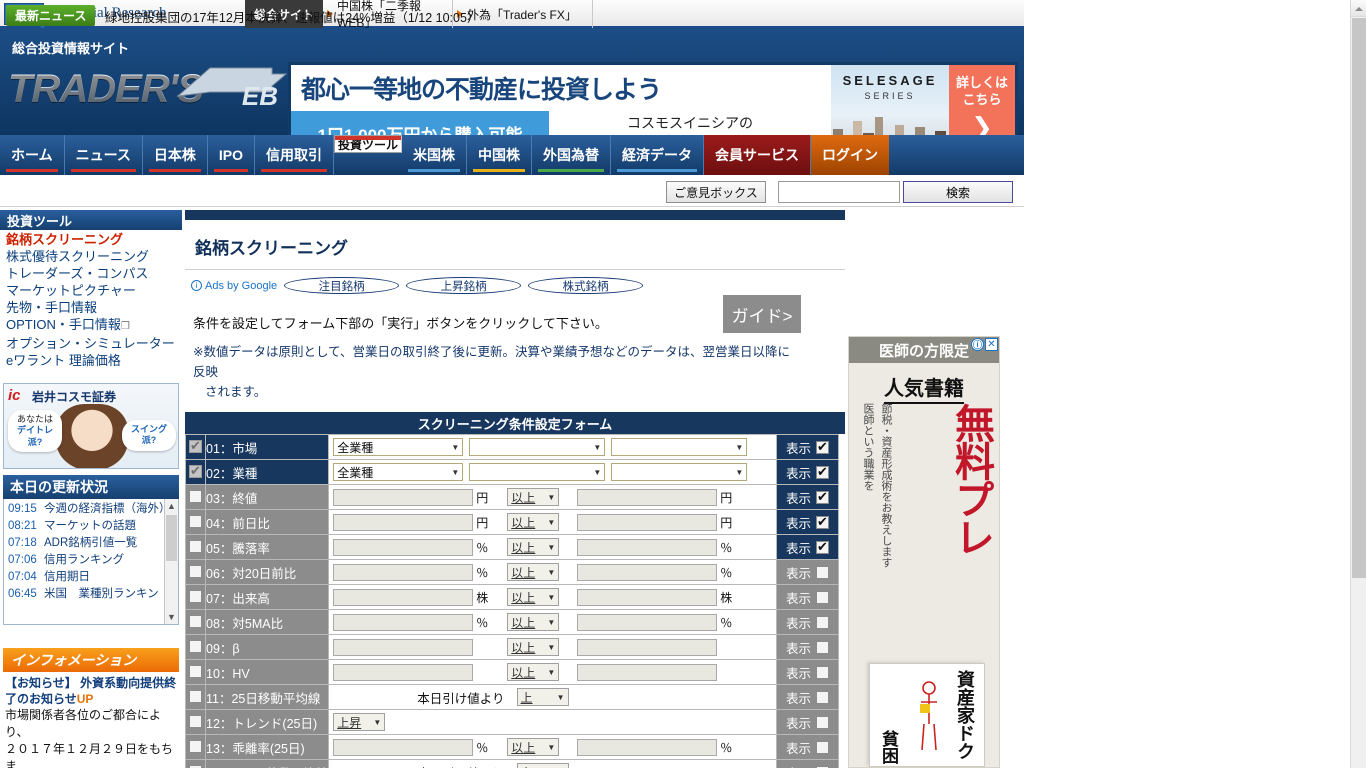  Describe the element at coordinates (94, 325) in the screenshot. I see `sidebar-item-5: OPTION・手口情報❐` at that location.